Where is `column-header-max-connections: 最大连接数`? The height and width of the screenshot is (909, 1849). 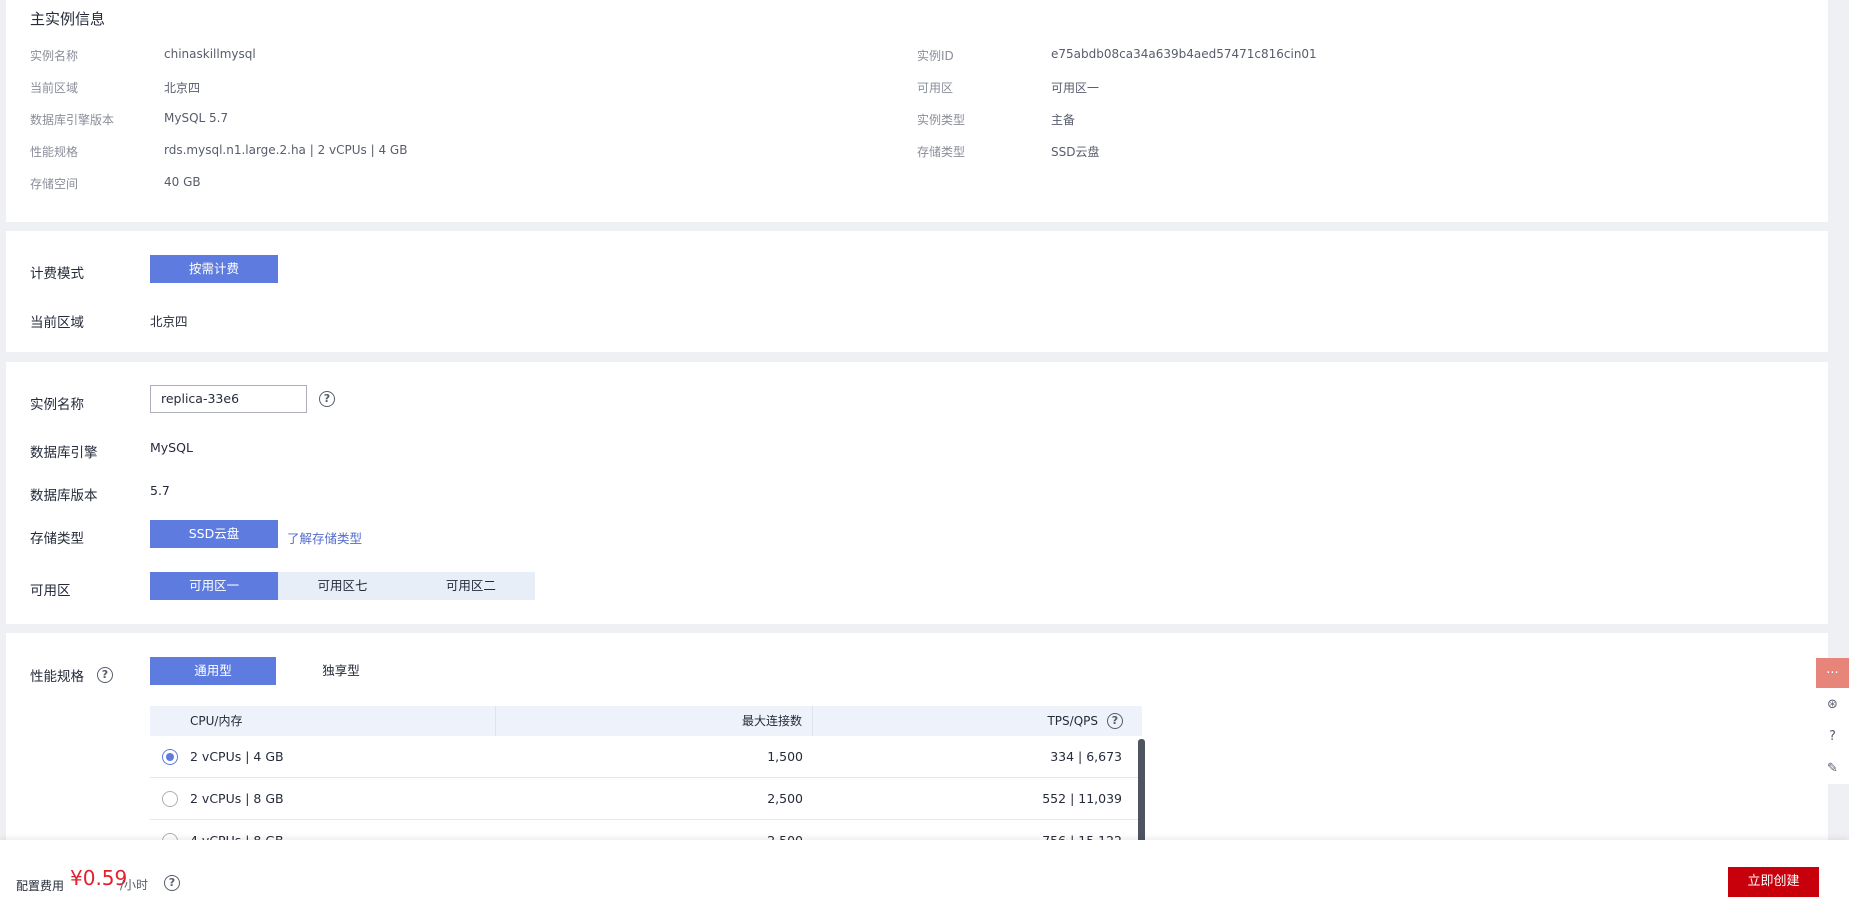
column-header-max-connections: 最大连接数 is located at coordinates (654, 721).